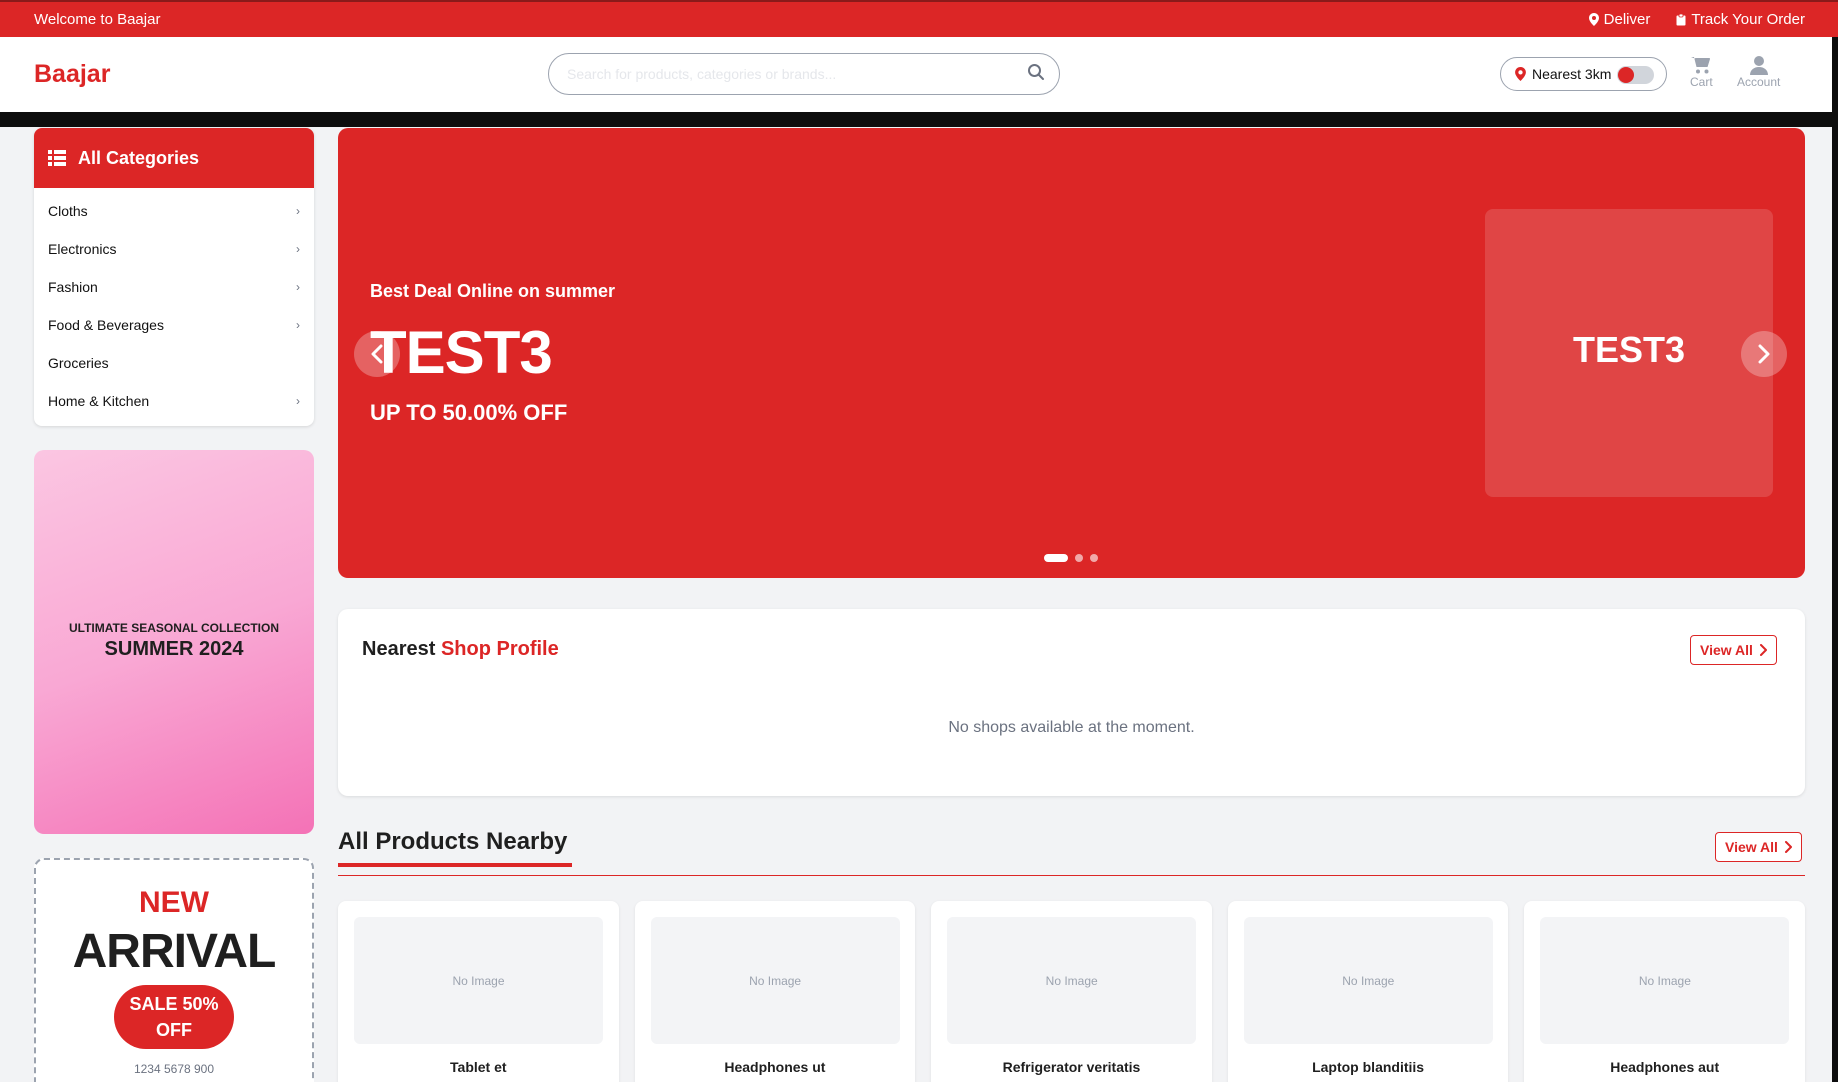  I want to click on section-divider, so click(1071, 875).